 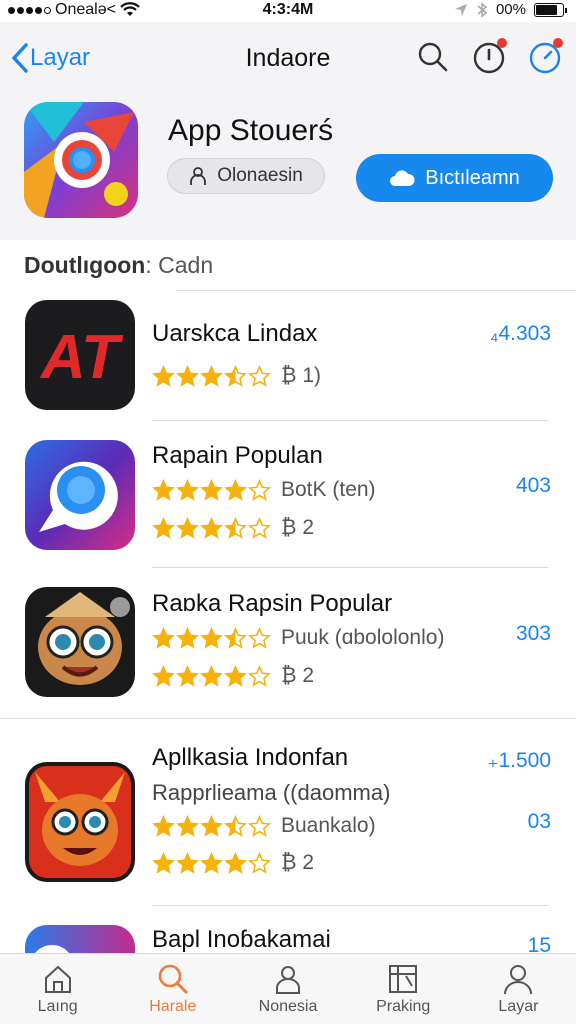 I want to click on price-secondary: 03, so click(x=539, y=822).